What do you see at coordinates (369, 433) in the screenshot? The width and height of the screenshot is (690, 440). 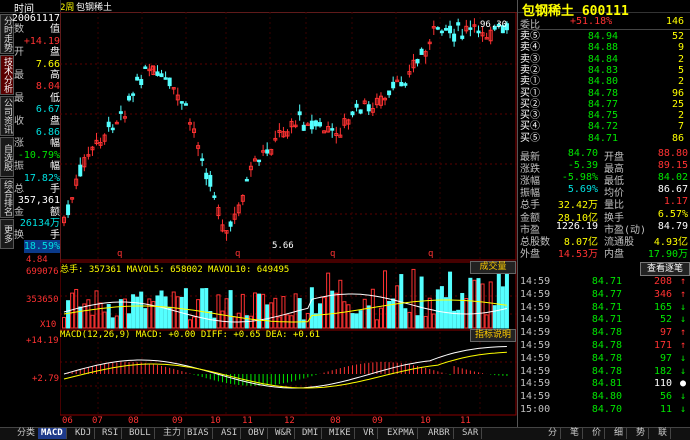 I see `indicator-tab: VR` at bounding box center [369, 433].